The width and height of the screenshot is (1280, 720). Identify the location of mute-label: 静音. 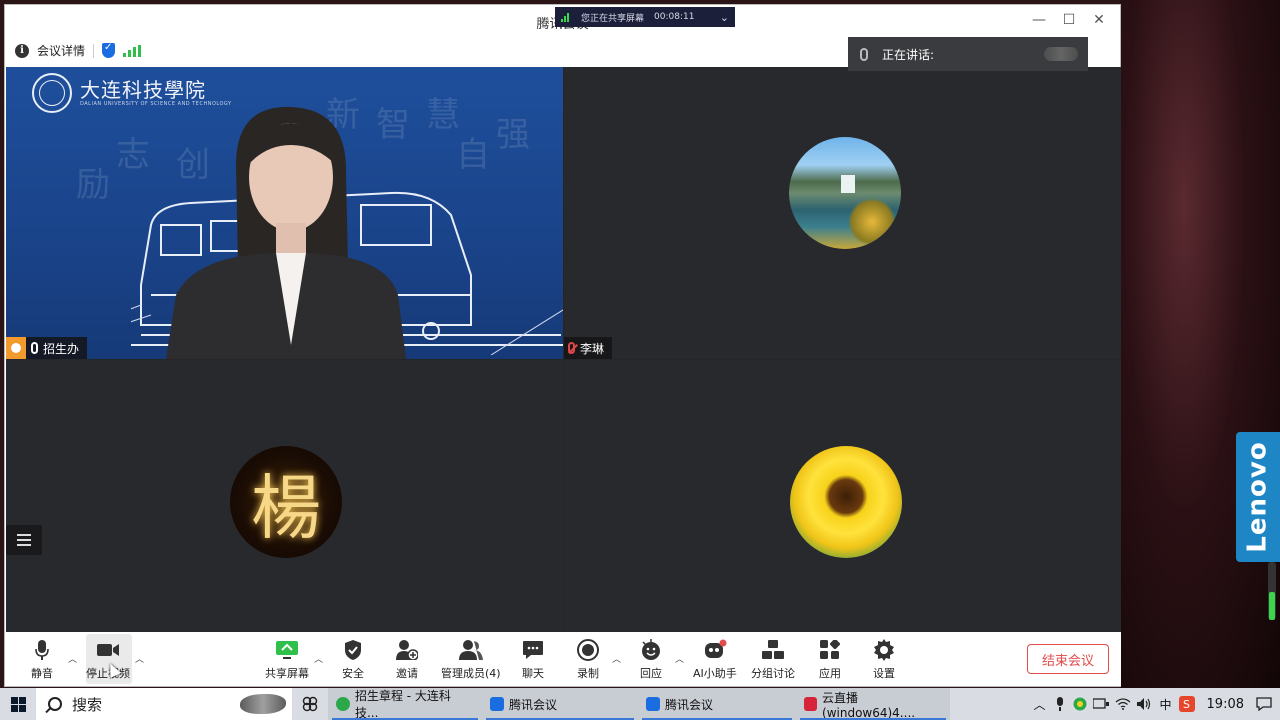
(42, 673).